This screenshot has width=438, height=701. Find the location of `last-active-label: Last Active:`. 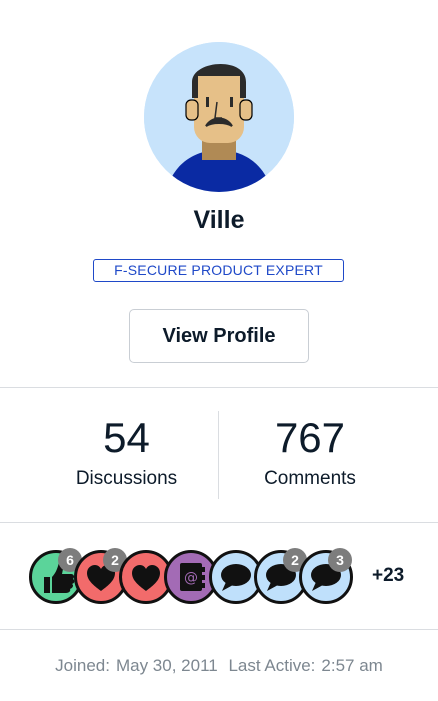

last-active-label: Last Active: is located at coordinates (272, 665).